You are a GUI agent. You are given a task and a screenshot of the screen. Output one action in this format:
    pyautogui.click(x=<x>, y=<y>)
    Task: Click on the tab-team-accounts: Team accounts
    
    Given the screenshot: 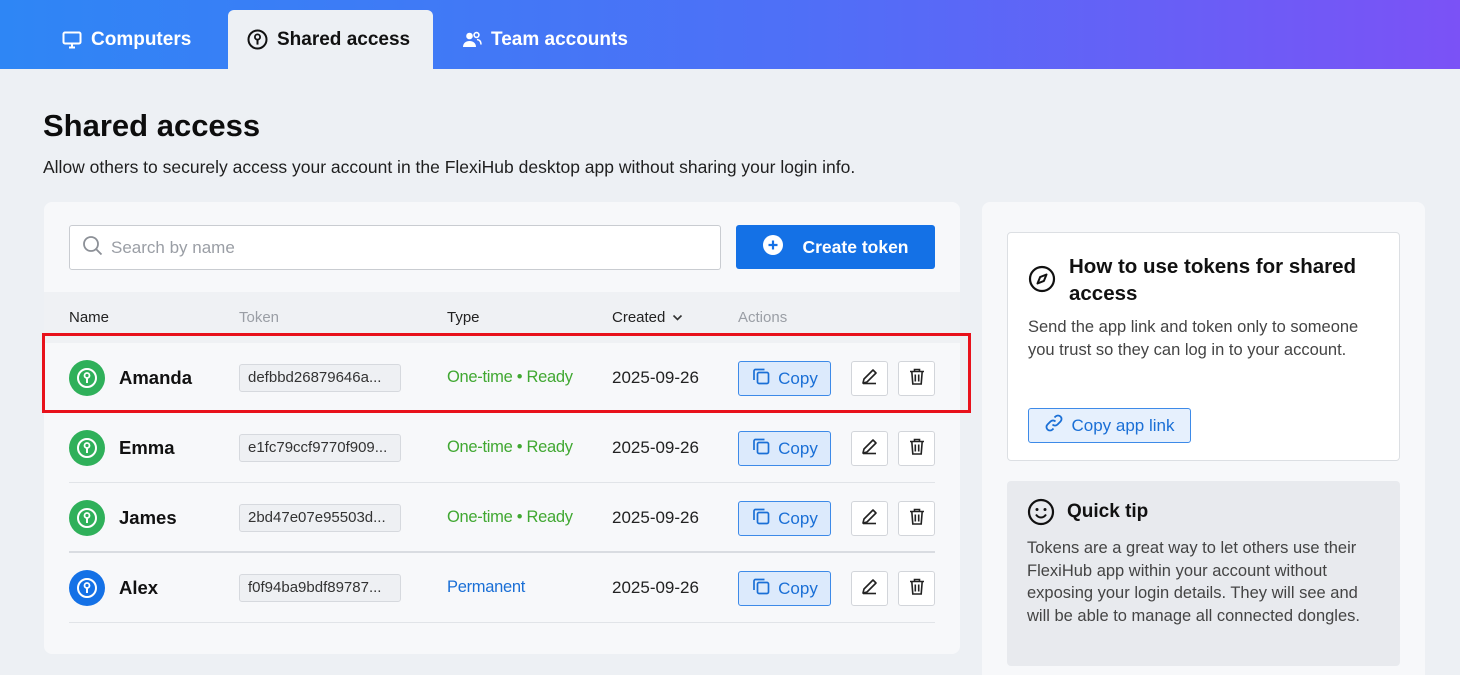 What is the action you would take?
    pyautogui.click(x=554, y=39)
    